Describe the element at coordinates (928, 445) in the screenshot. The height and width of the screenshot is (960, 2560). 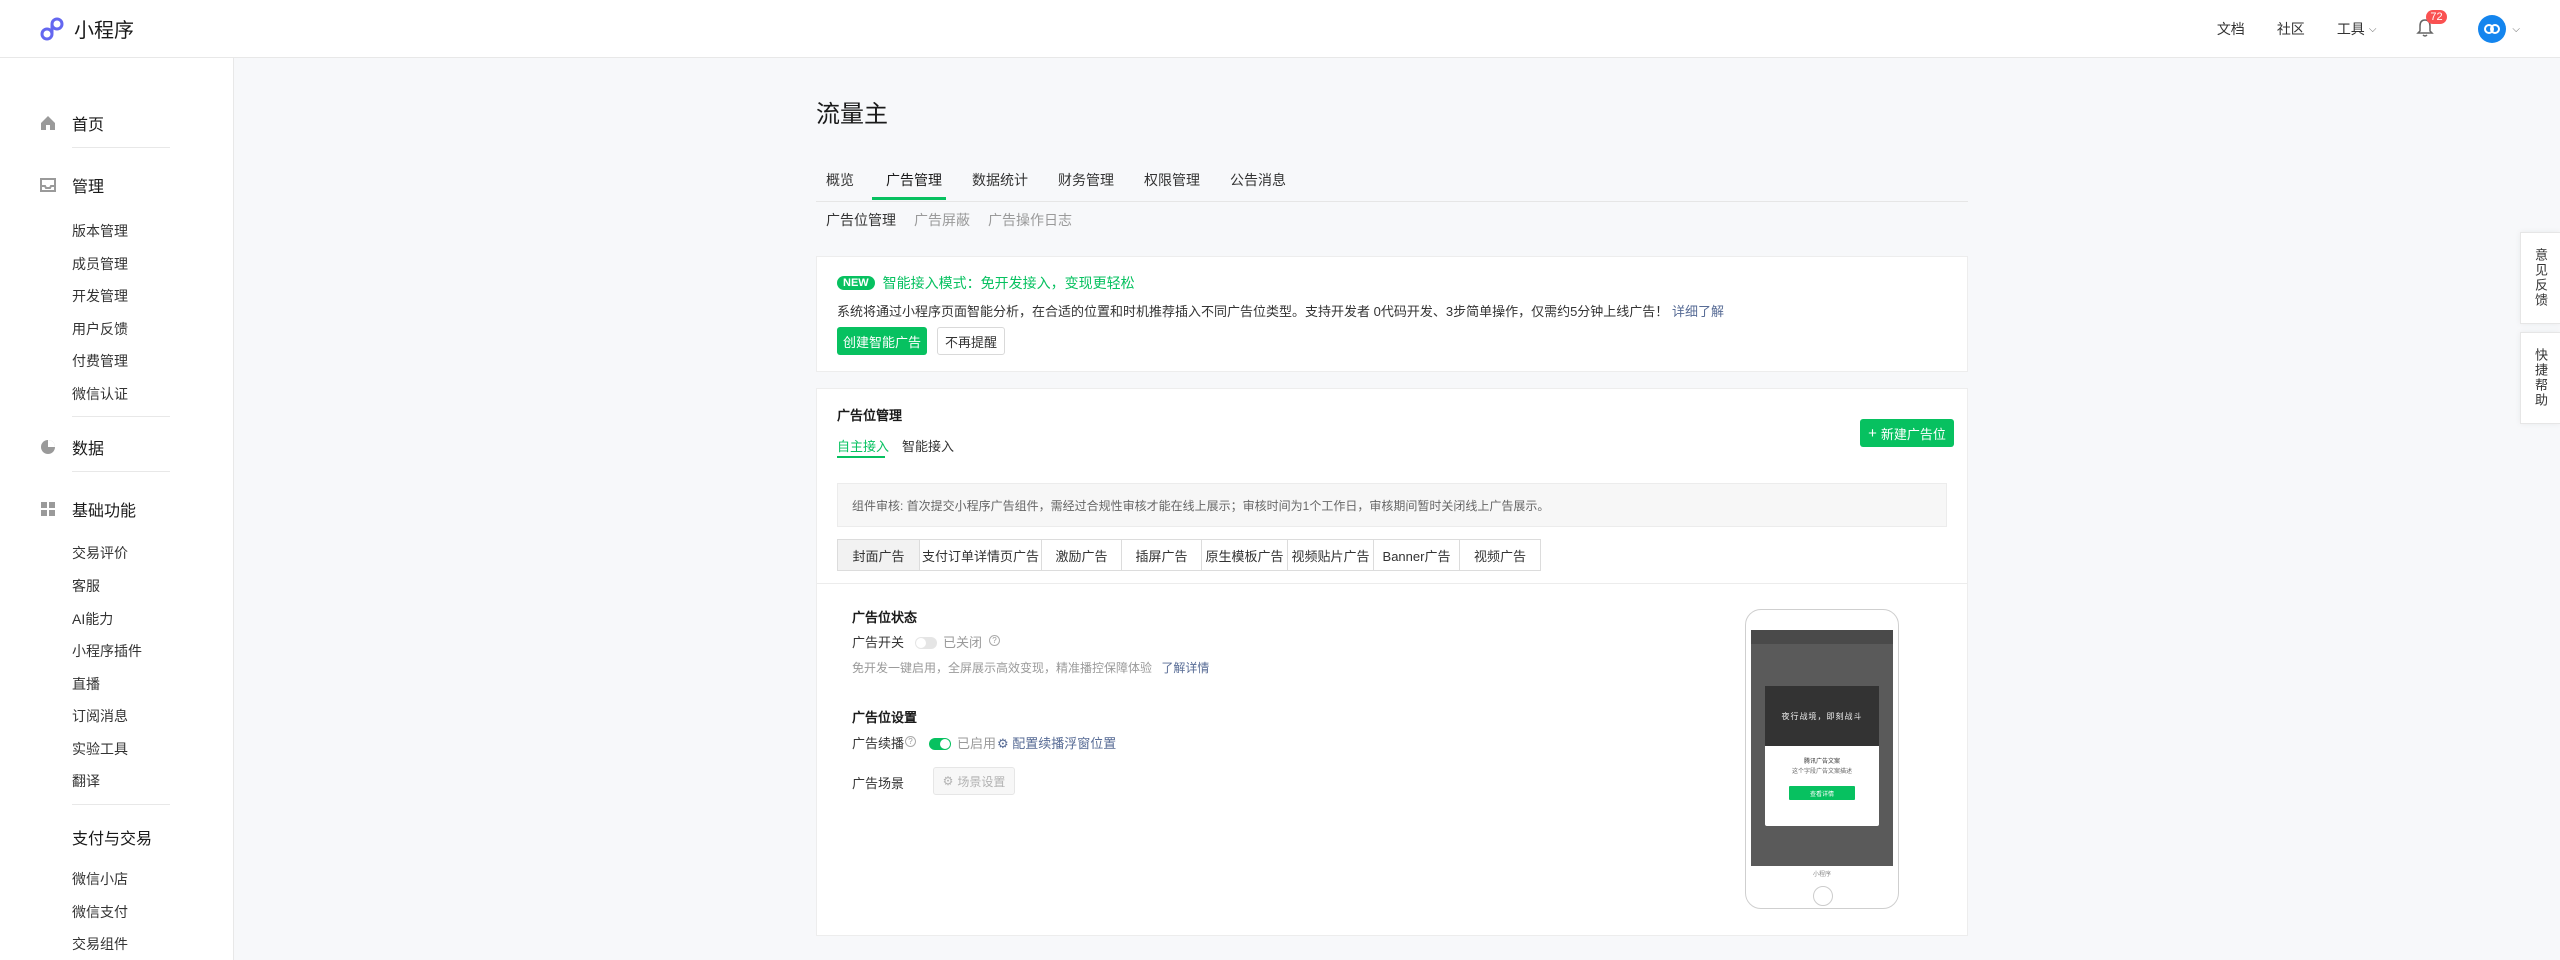
I see `tab-smart-access: 智能接入` at that location.